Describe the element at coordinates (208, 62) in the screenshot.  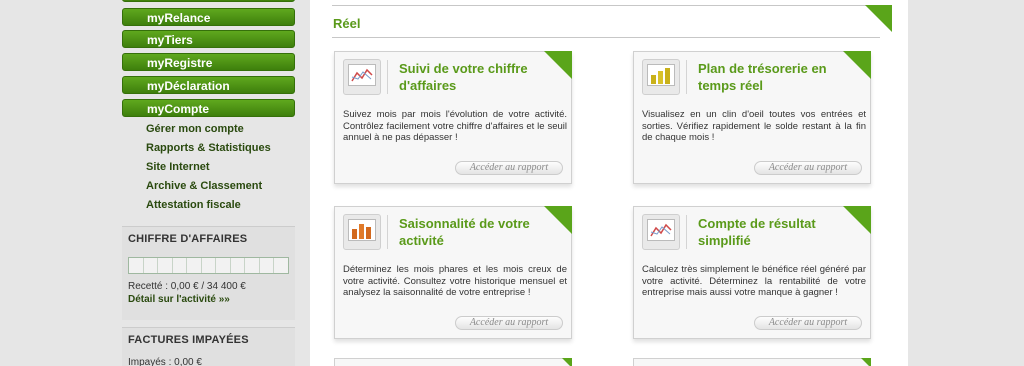
I see `nav-myregistre: myRegistre` at that location.